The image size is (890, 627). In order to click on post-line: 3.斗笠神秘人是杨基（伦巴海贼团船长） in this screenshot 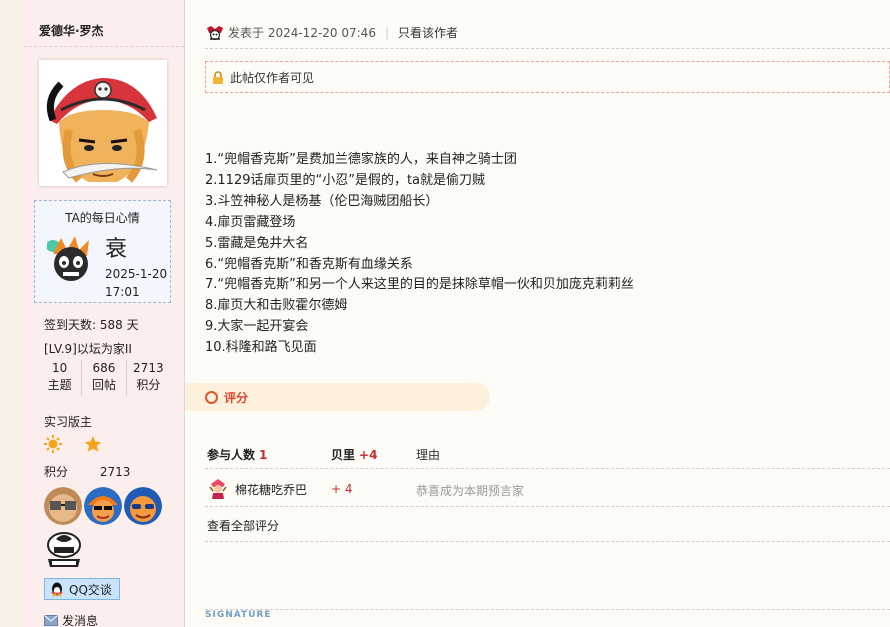, I will do `click(322, 201)`.